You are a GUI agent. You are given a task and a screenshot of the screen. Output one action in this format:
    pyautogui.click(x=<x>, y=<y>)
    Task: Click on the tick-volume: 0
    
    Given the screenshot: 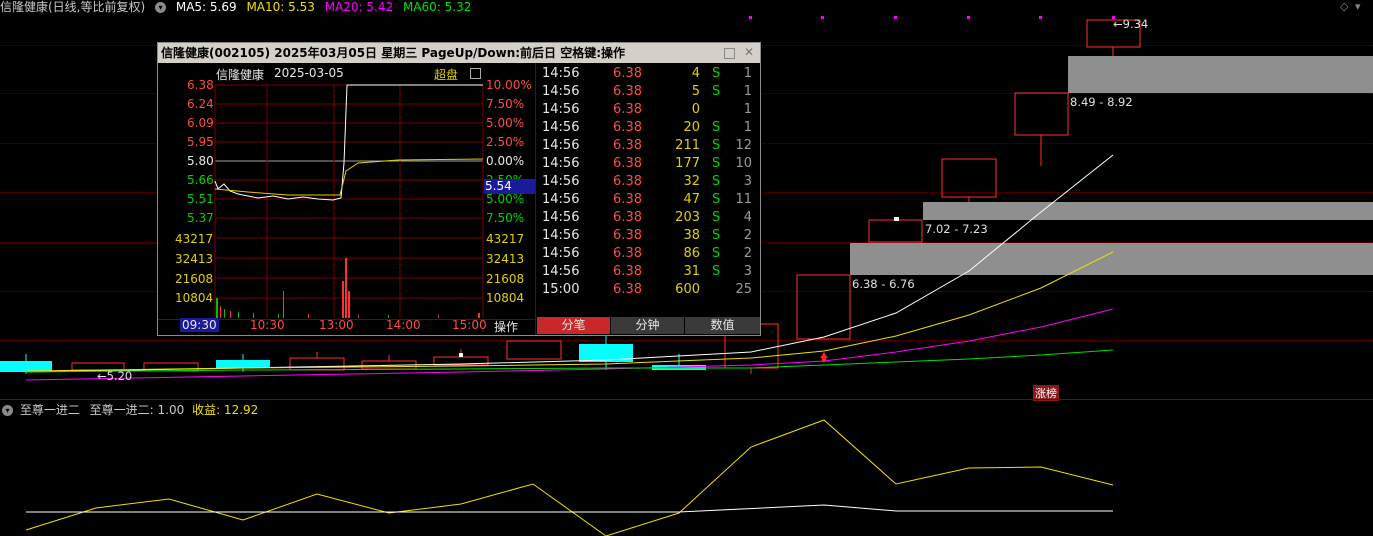 What is the action you would take?
    pyautogui.click(x=695, y=109)
    